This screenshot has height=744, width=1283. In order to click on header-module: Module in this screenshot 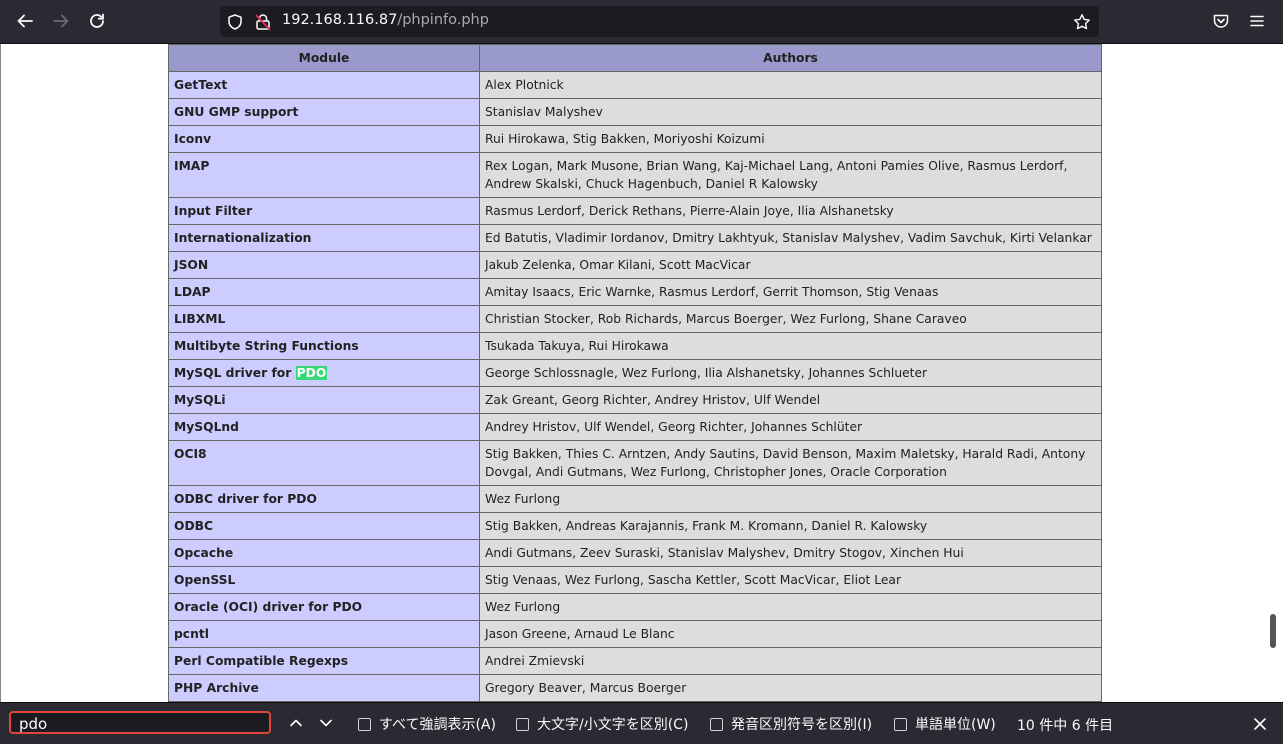, I will do `click(324, 58)`.